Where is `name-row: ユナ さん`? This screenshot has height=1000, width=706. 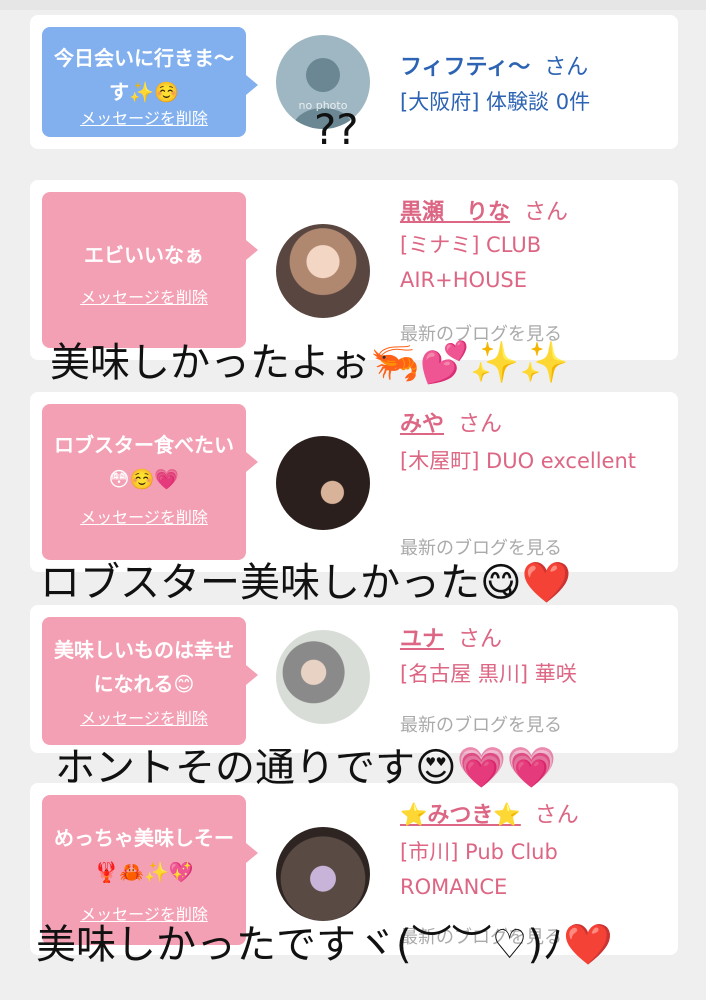
name-row: ユナ さん is located at coordinates (451, 637).